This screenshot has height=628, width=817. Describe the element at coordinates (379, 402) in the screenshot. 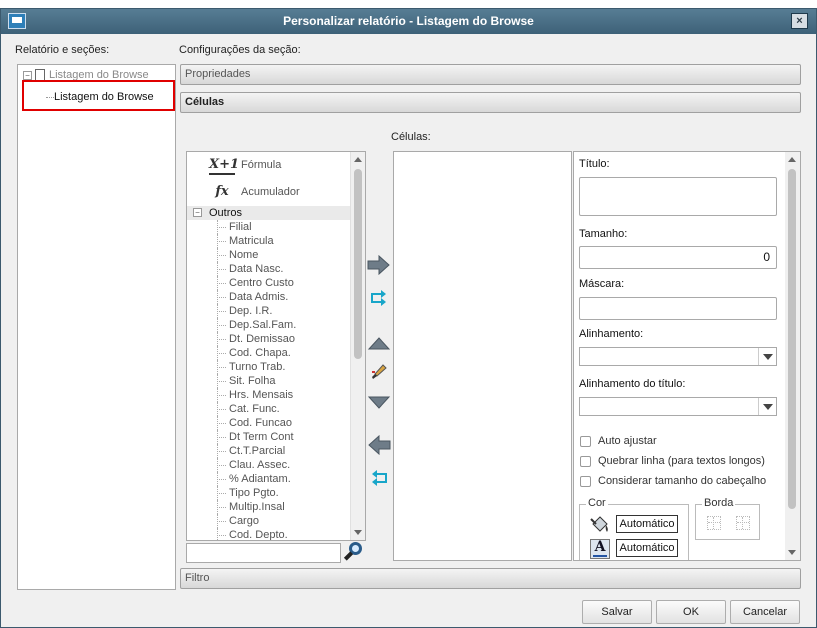

I see `triangle-down-icon` at that location.